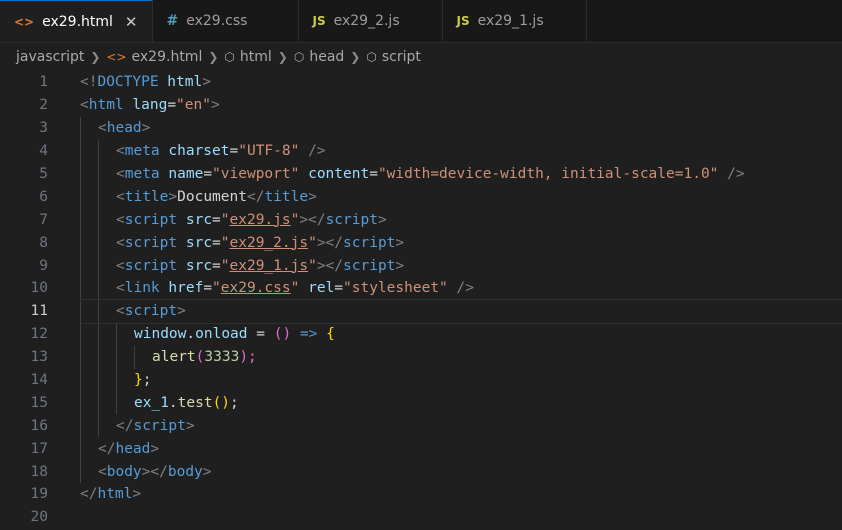  Describe the element at coordinates (461, 426) in the screenshot. I see `code-text: </script >` at that location.